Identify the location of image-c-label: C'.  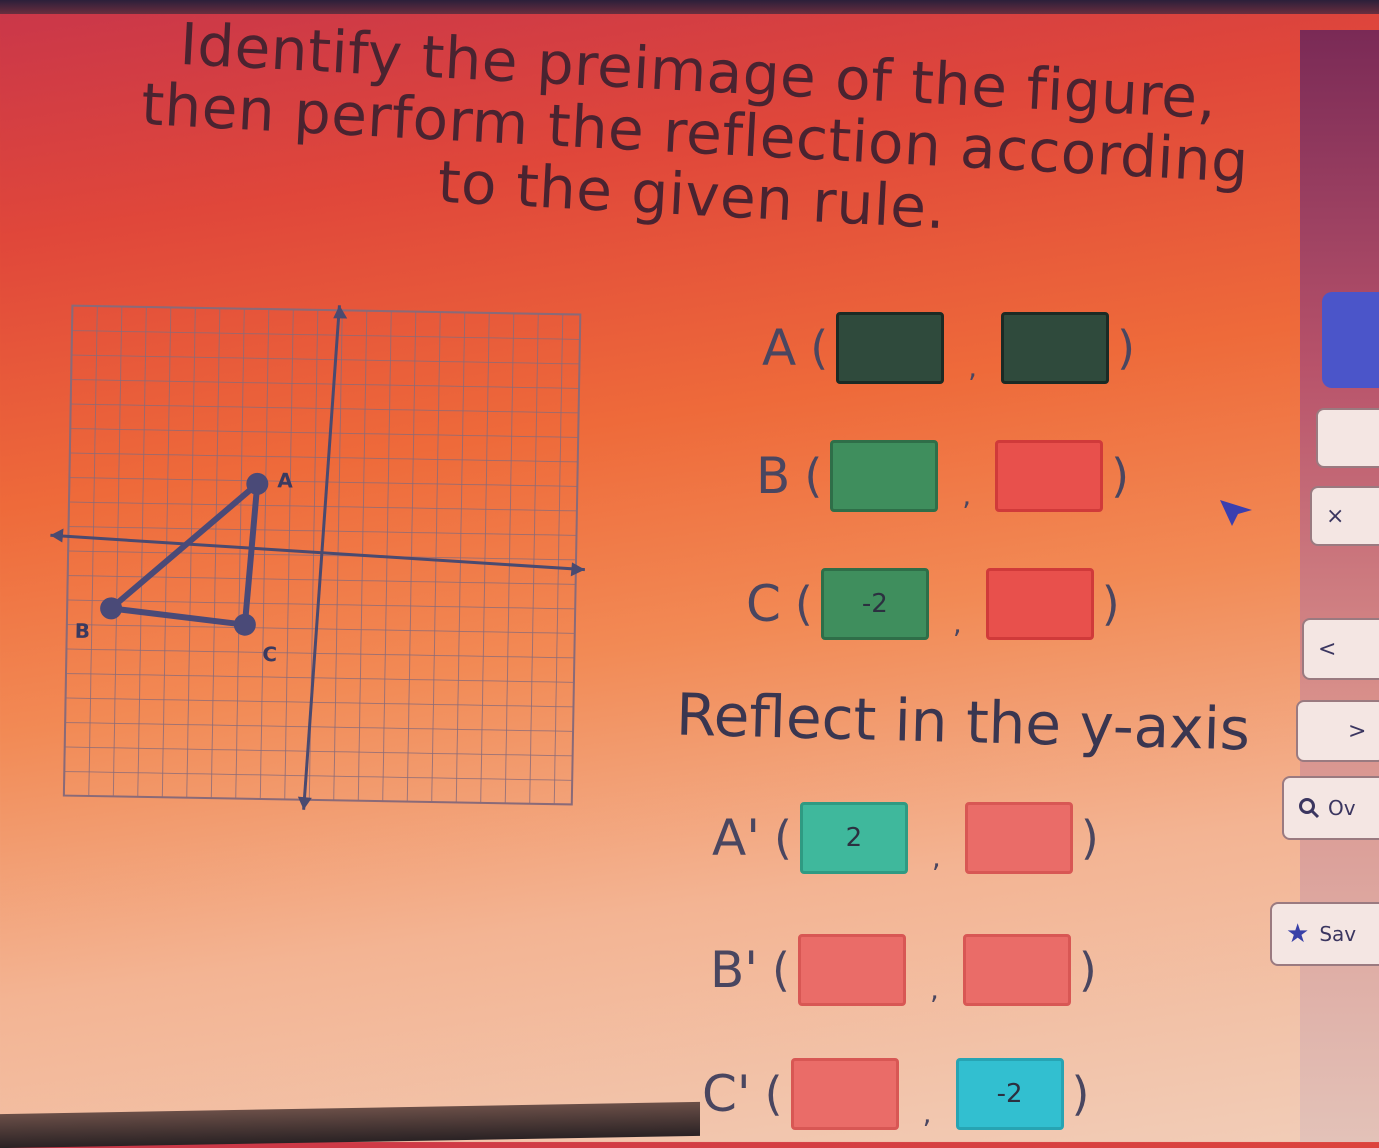
(726, 1094).